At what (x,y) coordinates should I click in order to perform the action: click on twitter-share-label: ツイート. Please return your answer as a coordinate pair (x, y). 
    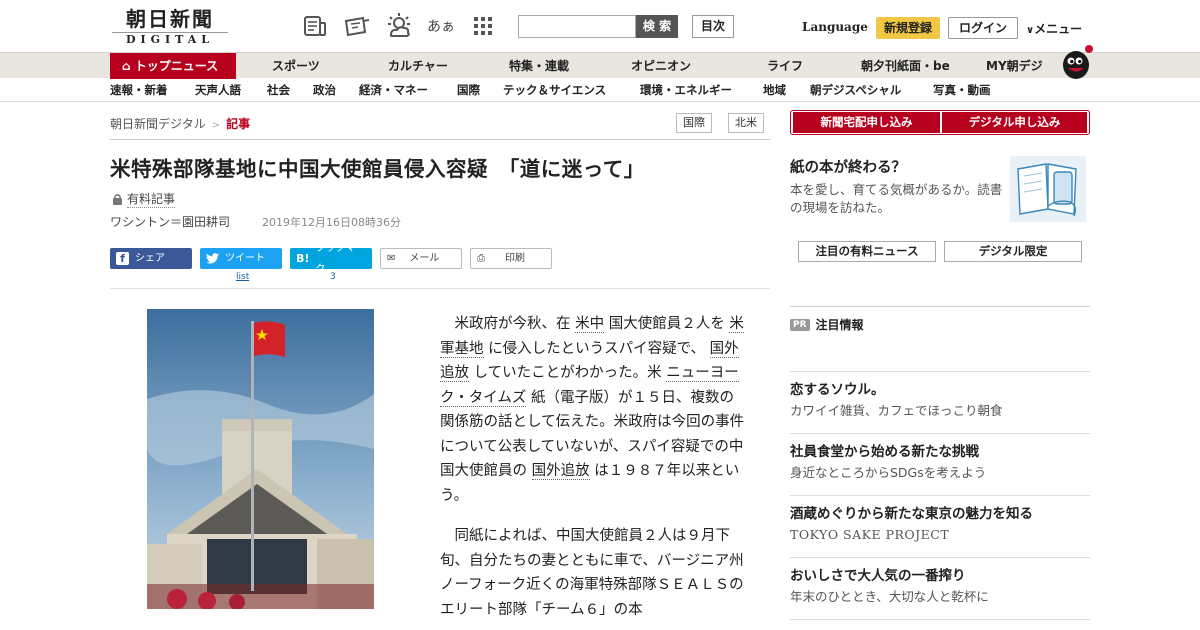
    Looking at the image, I should click on (245, 258).